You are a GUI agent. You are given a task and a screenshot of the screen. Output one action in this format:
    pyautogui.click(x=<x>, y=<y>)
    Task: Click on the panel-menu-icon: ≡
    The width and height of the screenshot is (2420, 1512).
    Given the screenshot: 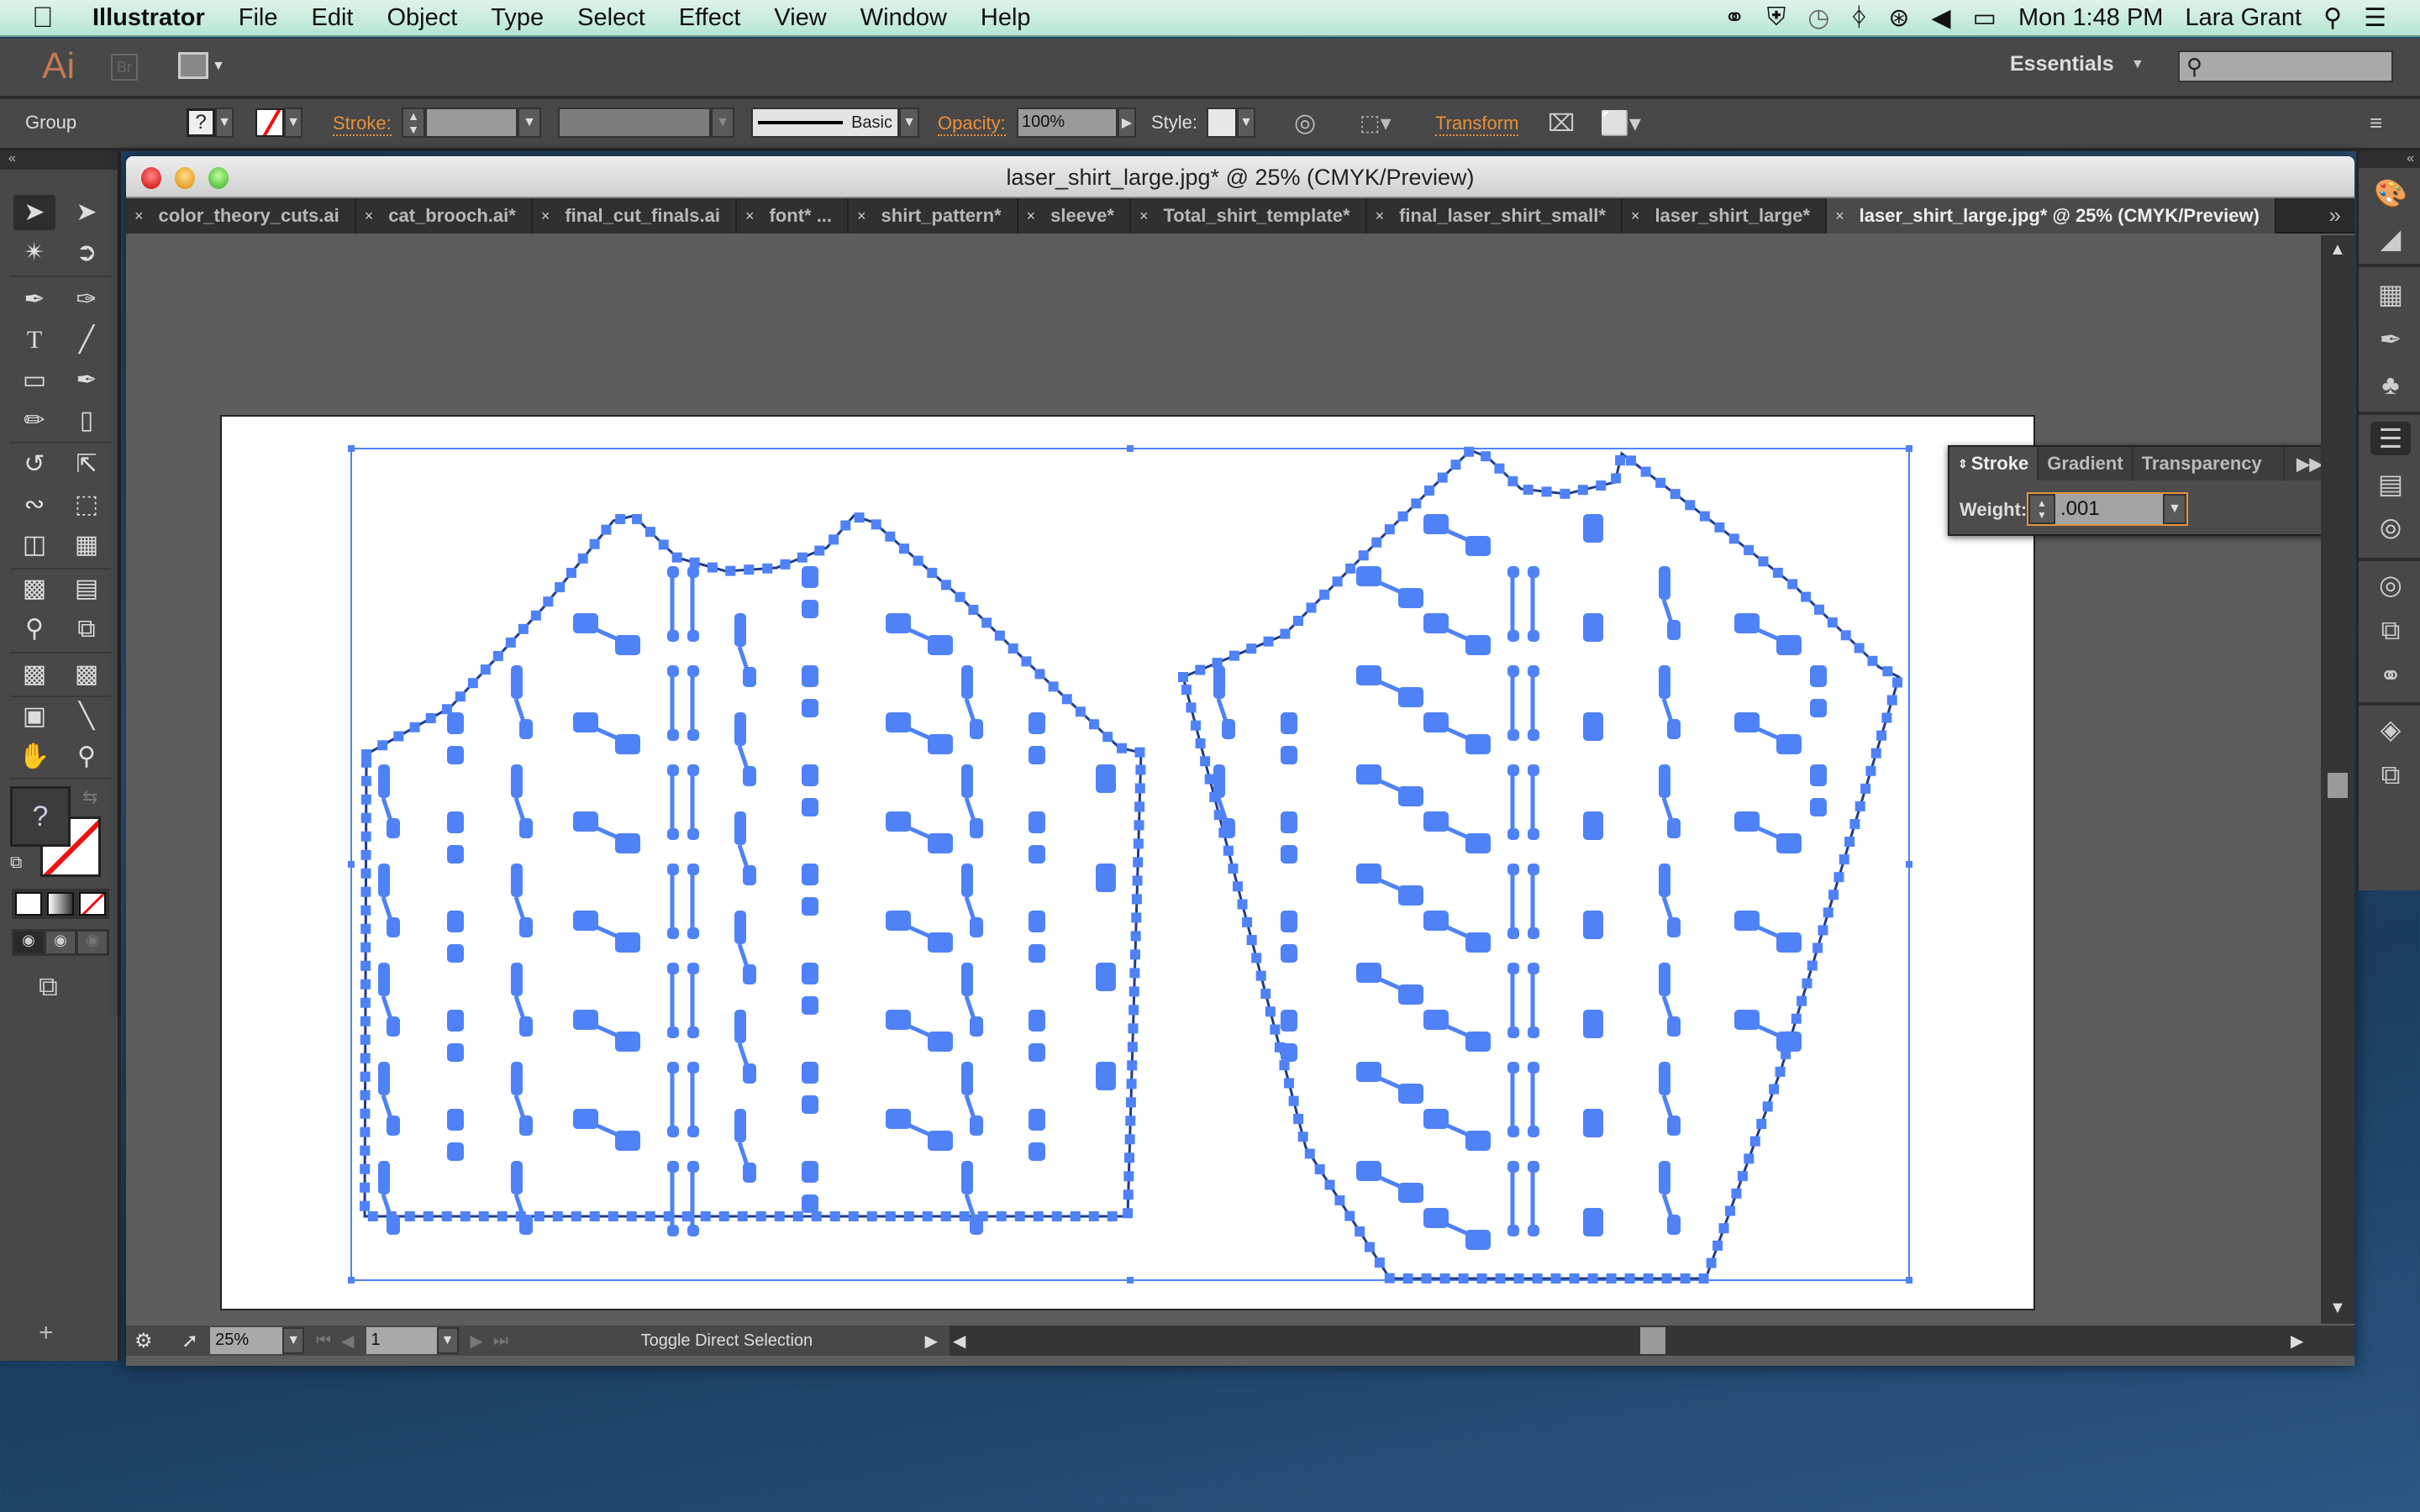 What is the action you would take?
    pyautogui.click(x=2376, y=122)
    